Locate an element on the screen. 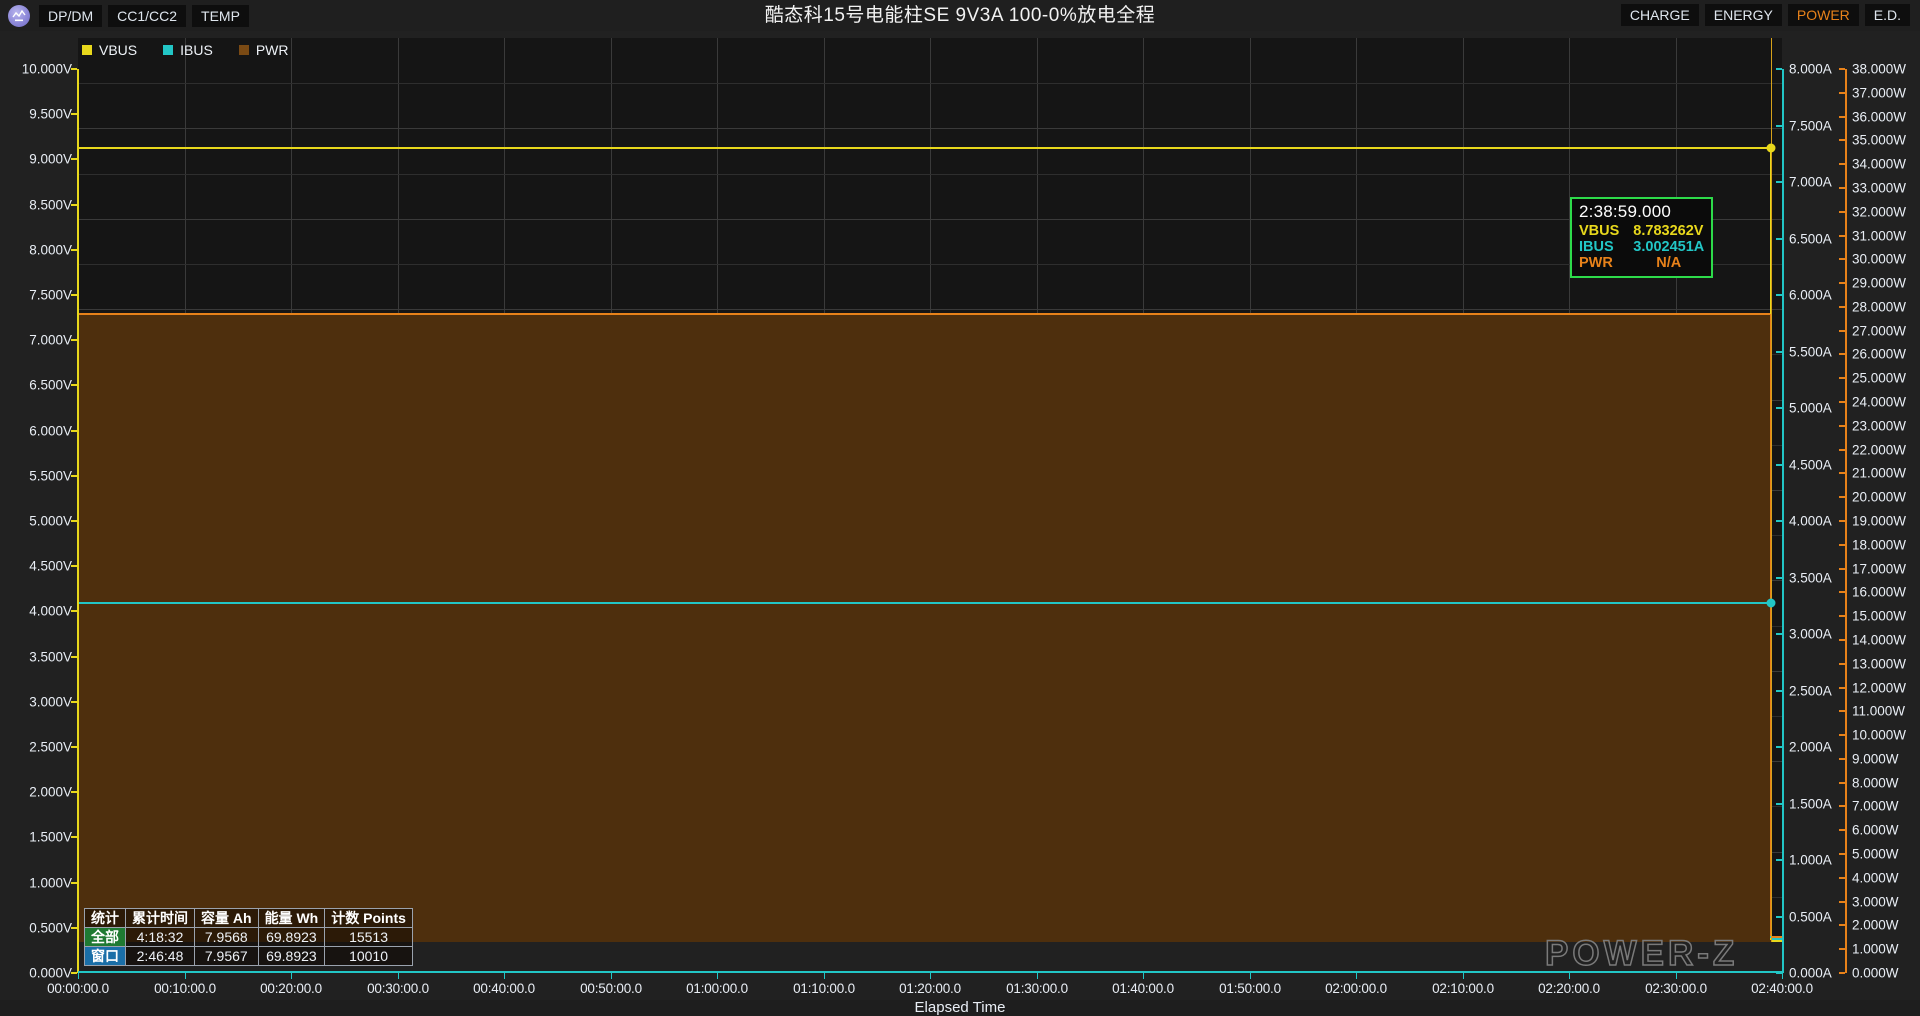 This screenshot has height=1016, width=1920. tab-energy: ENERGY is located at coordinates (1743, 15).